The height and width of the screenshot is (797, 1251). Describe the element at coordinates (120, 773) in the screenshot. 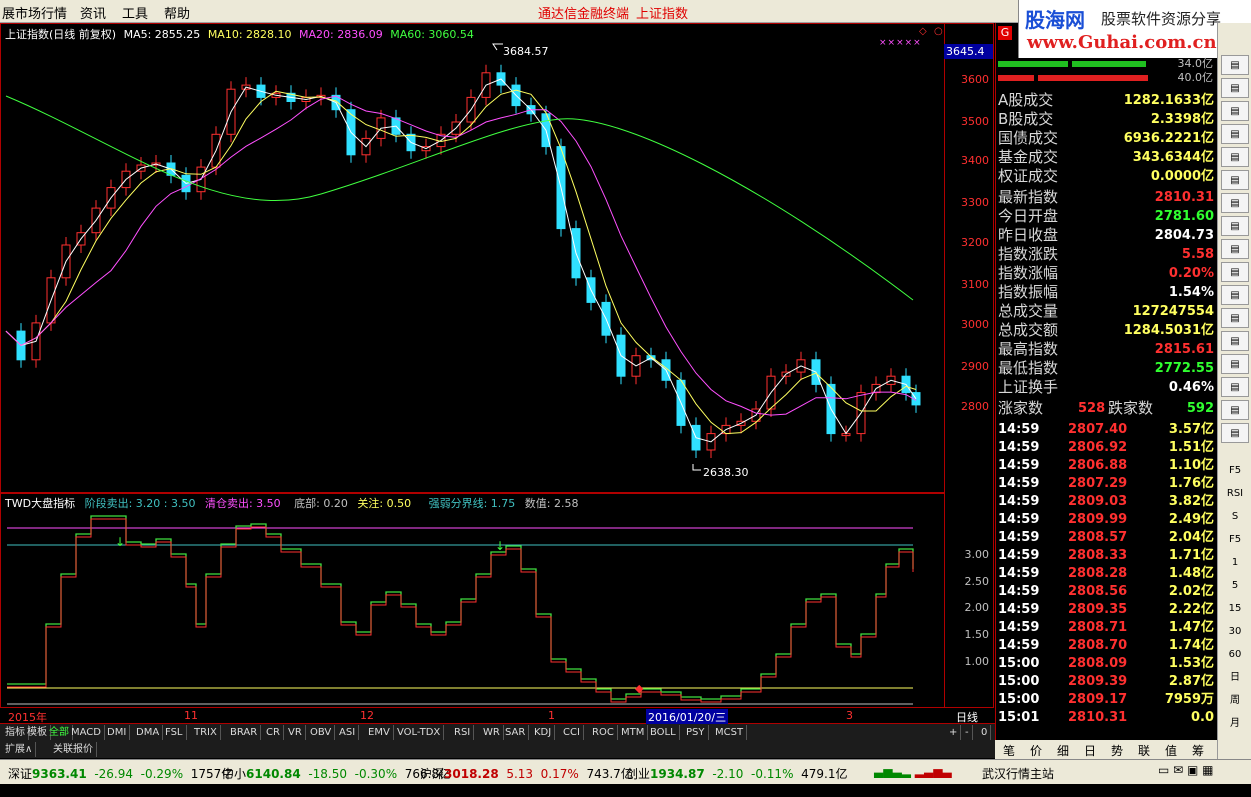

I see `index-ticker: 深证9363.41 -26.94 -0.29% 1757亿` at that location.